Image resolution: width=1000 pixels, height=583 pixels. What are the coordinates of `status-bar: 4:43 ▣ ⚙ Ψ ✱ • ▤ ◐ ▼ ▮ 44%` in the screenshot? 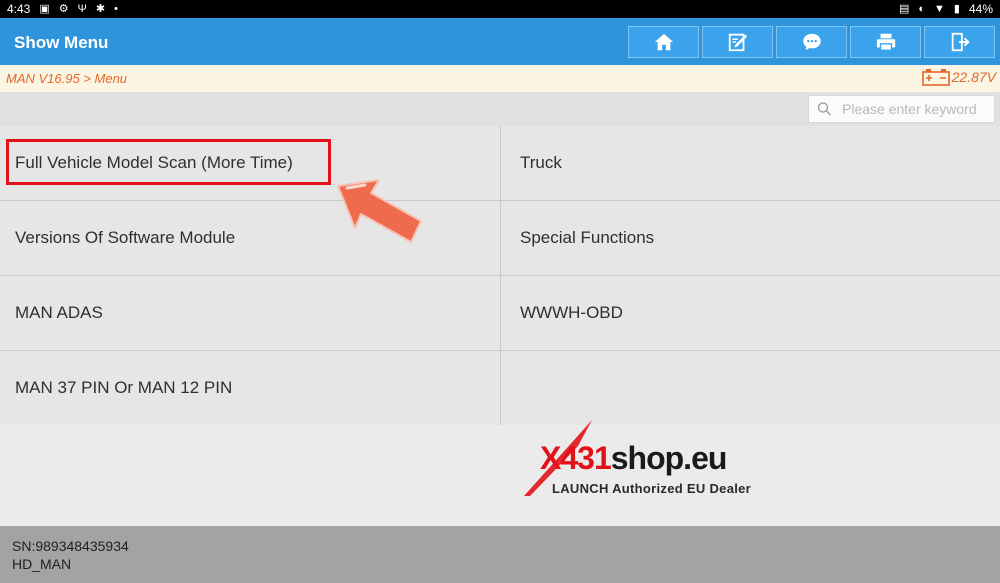 It's located at (500, 9).